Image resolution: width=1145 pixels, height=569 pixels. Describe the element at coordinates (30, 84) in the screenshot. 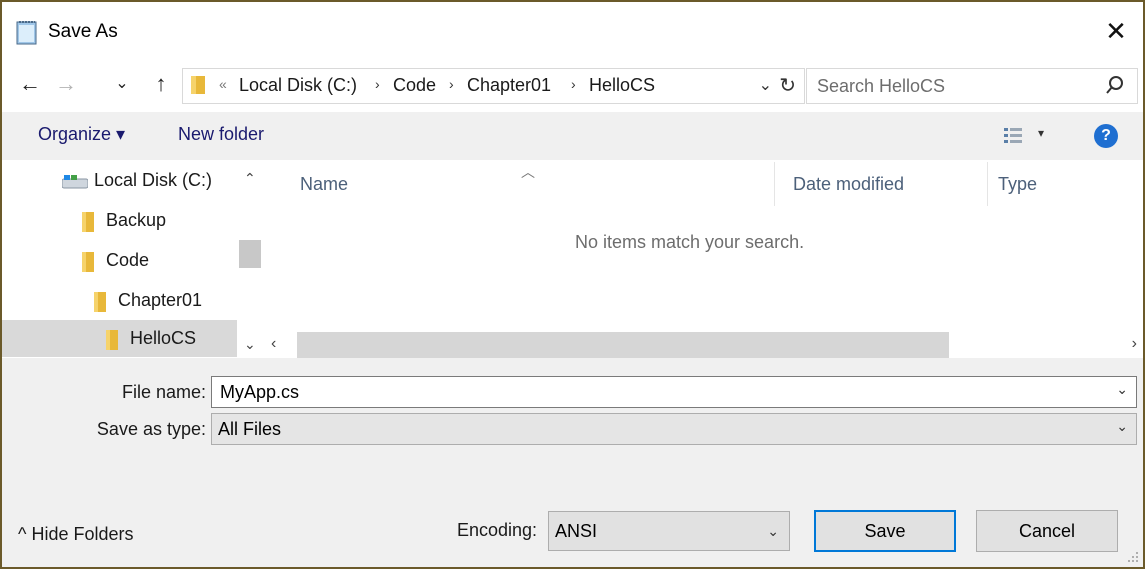

I see `back-button: ←` at that location.